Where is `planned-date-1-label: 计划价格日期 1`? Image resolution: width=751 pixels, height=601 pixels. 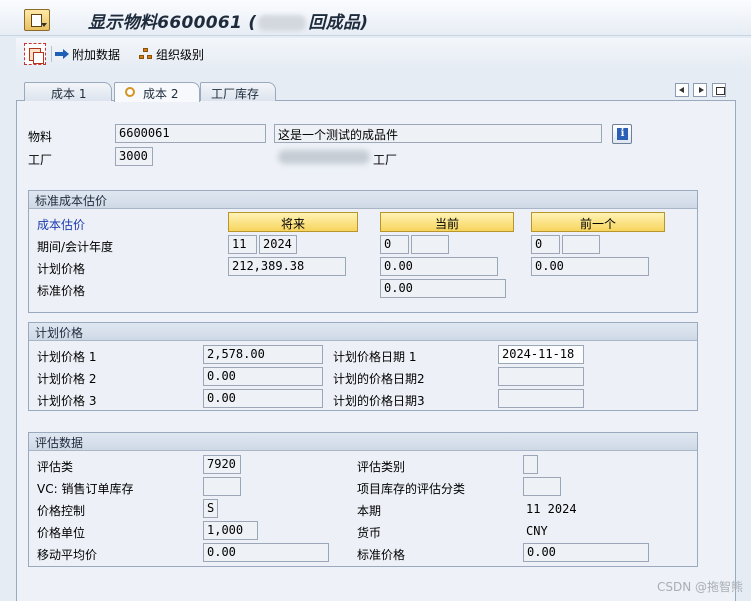 planned-date-1-label: 计划价格日期 1 is located at coordinates (375, 357).